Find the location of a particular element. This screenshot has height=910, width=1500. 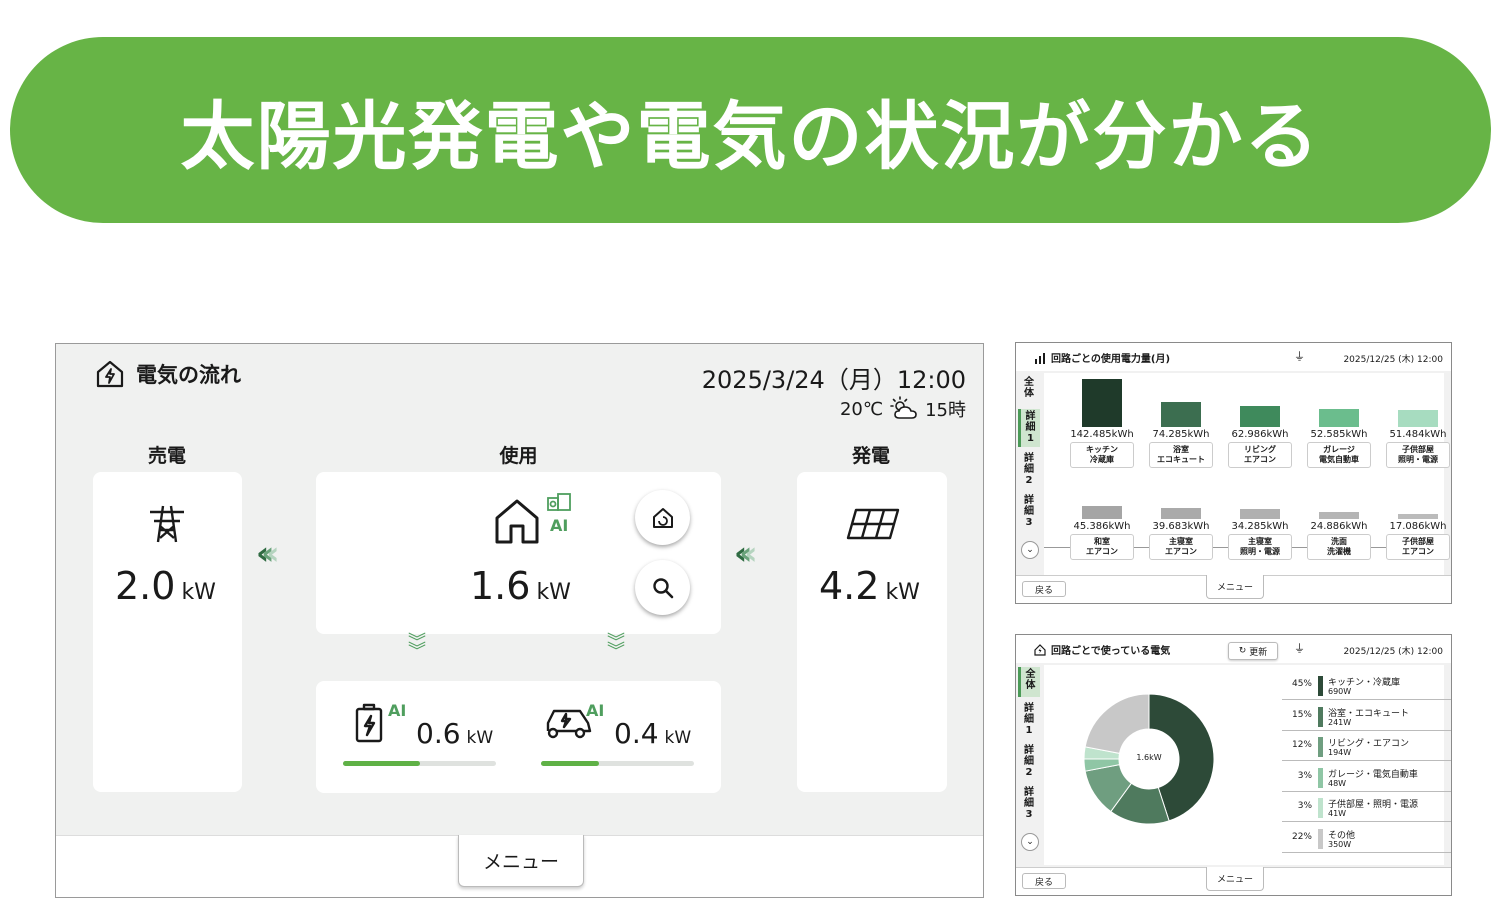

pie-screen-footer: 戻る メニュー is located at coordinates (1233, 881).